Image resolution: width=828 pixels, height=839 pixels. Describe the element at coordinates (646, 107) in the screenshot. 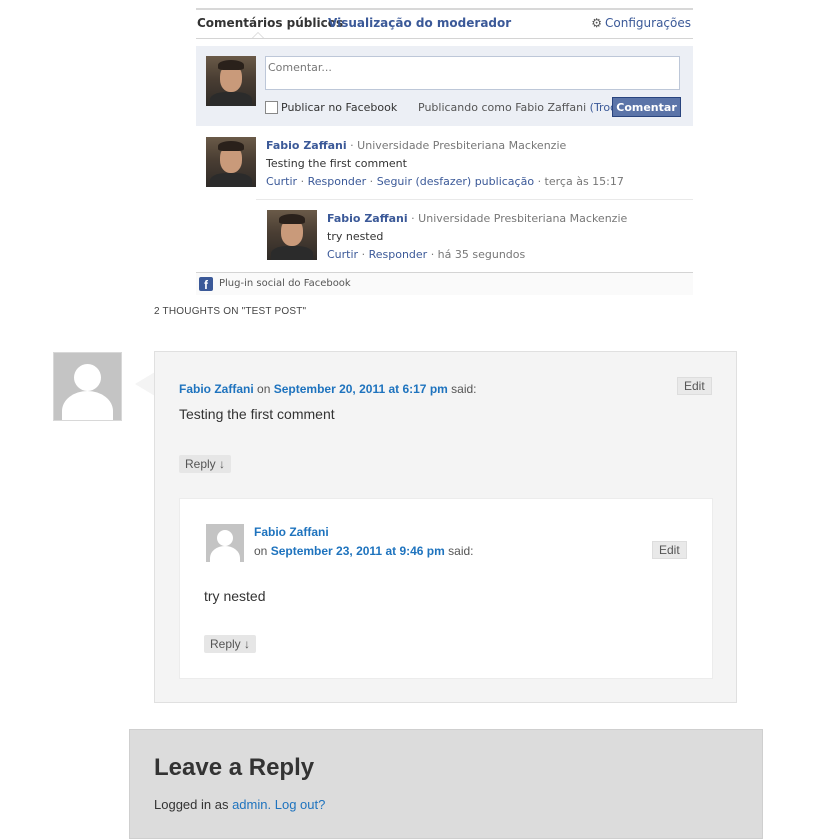

I see `submit-comment-button: Comentar` at that location.